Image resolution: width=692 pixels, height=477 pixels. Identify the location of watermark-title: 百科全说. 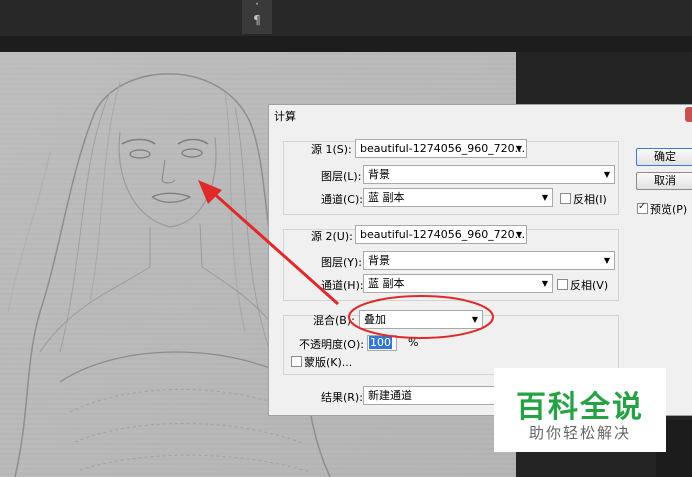
(580, 407).